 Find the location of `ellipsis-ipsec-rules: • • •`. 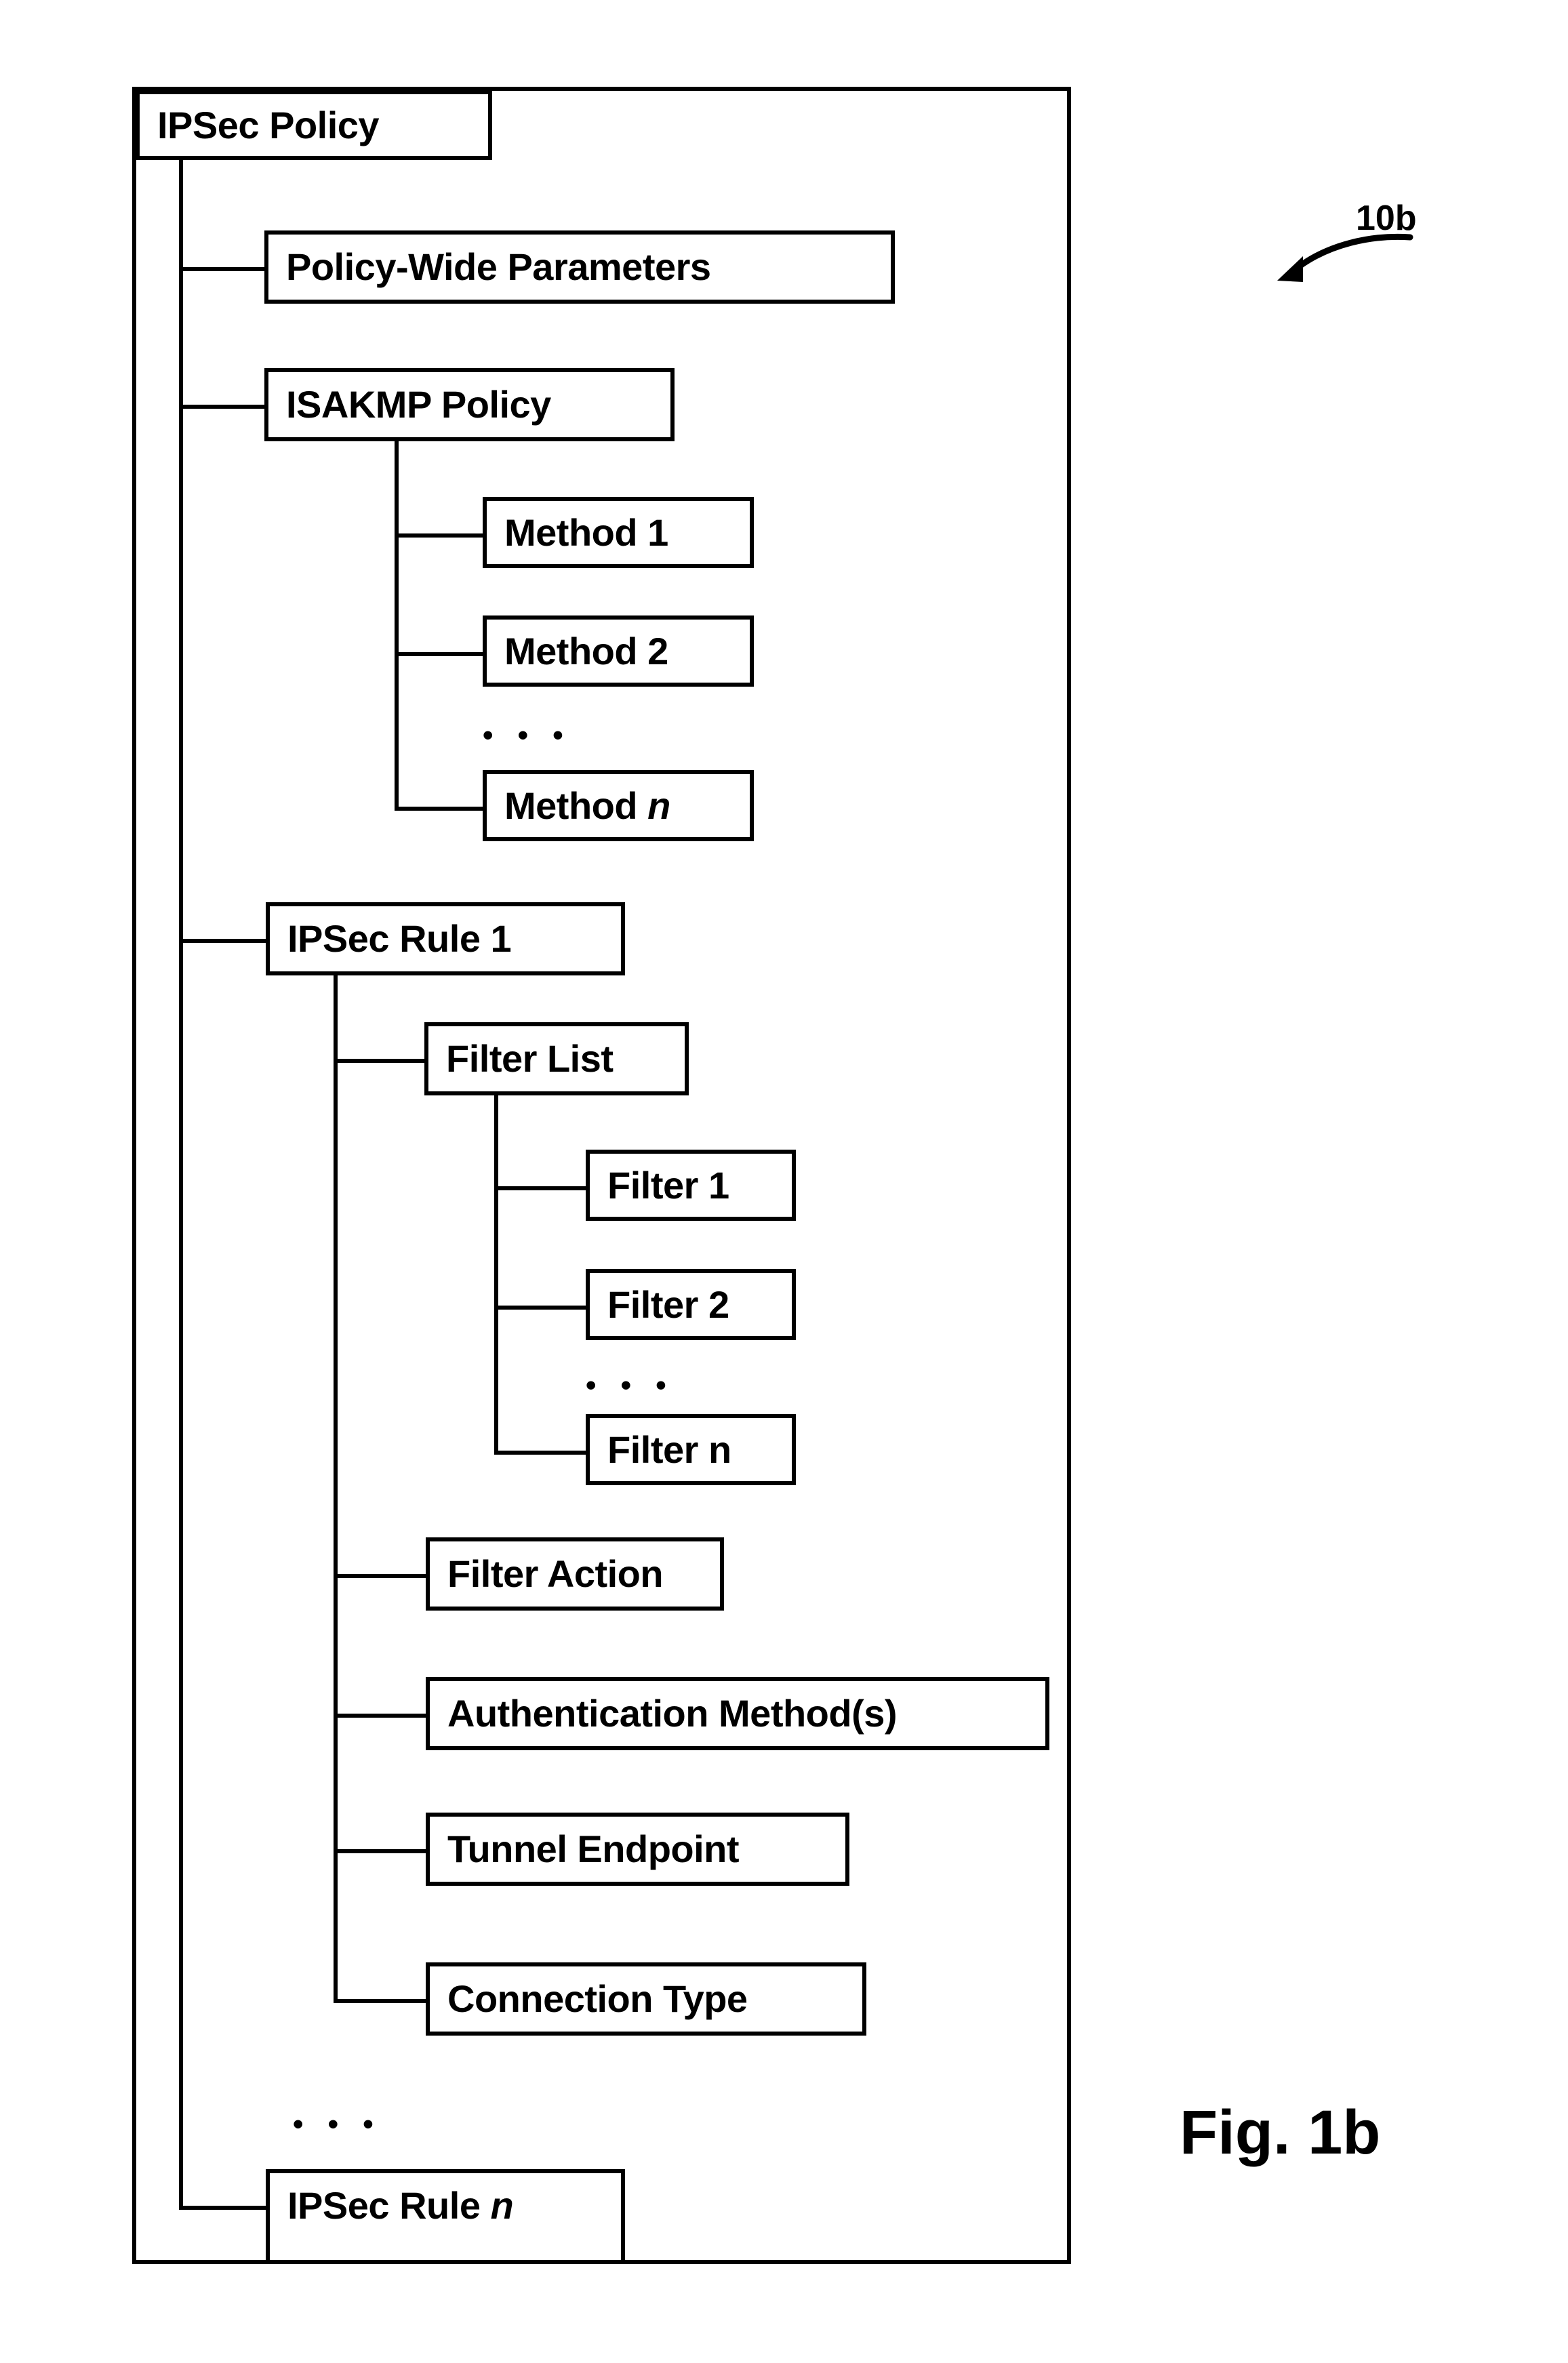

ellipsis-ipsec-rules: • • • is located at coordinates (337, 2124).